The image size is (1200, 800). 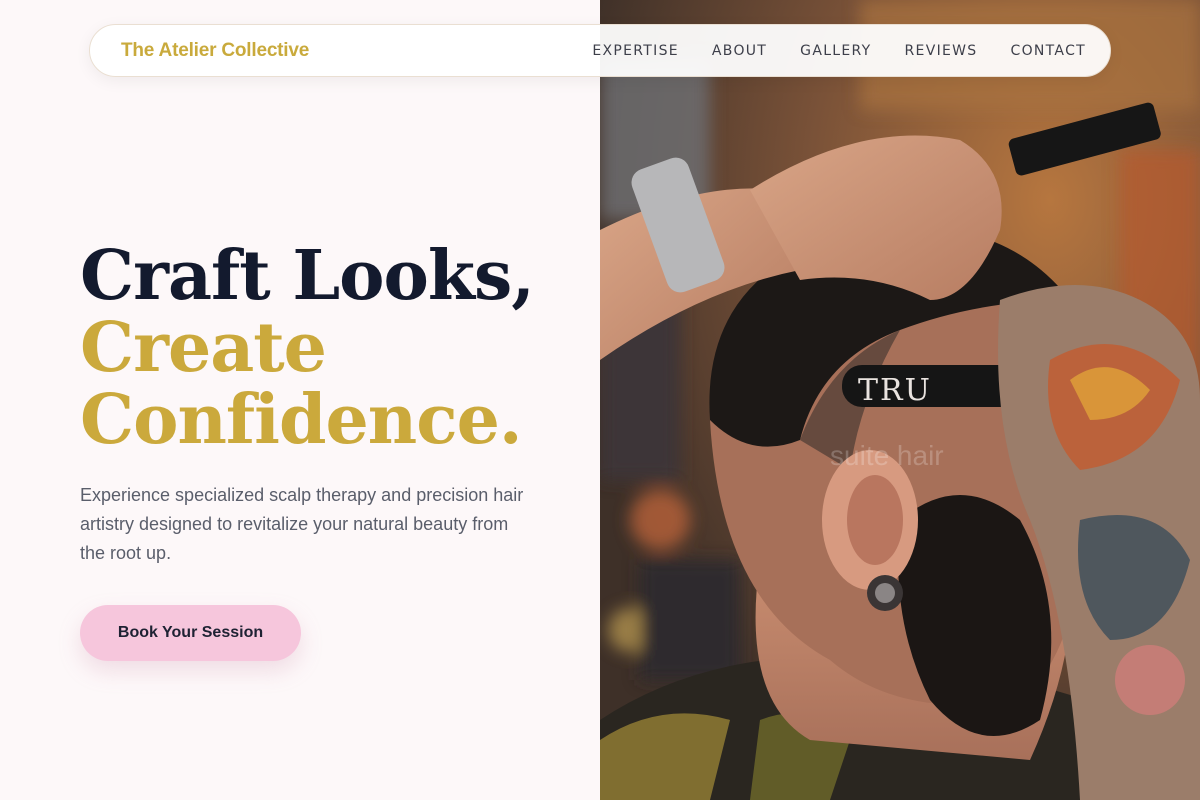 What do you see at coordinates (635, 51) in the screenshot?
I see `nav-link-expertise: EXPERTISE` at bounding box center [635, 51].